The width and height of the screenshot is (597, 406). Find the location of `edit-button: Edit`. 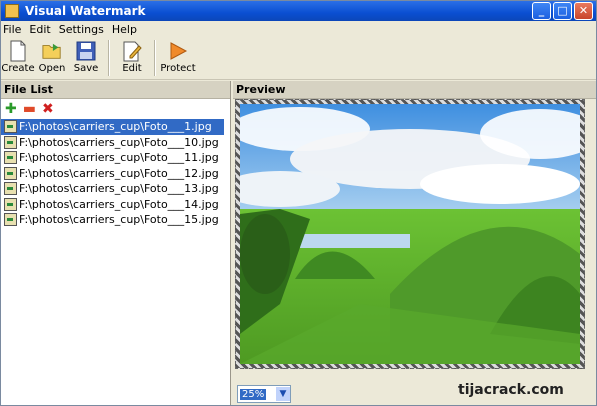

edit-button: Edit is located at coordinates (132, 55).